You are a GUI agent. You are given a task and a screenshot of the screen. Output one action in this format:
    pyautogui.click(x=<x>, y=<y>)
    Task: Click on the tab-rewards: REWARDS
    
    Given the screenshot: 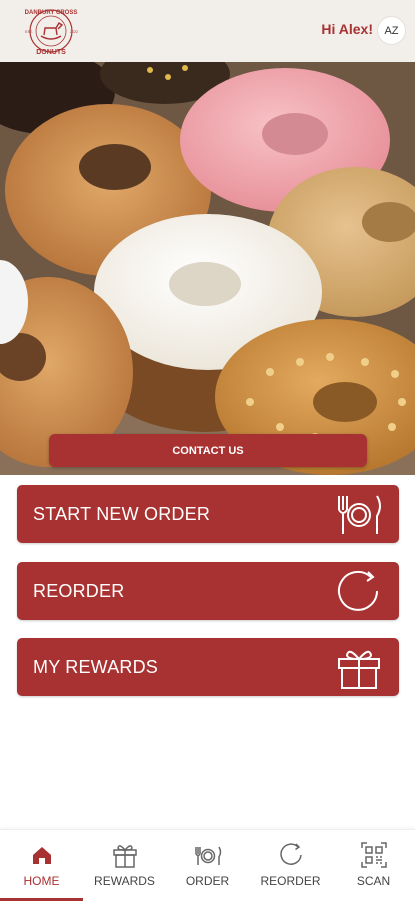 What is the action you would take?
    pyautogui.click(x=124, y=865)
    